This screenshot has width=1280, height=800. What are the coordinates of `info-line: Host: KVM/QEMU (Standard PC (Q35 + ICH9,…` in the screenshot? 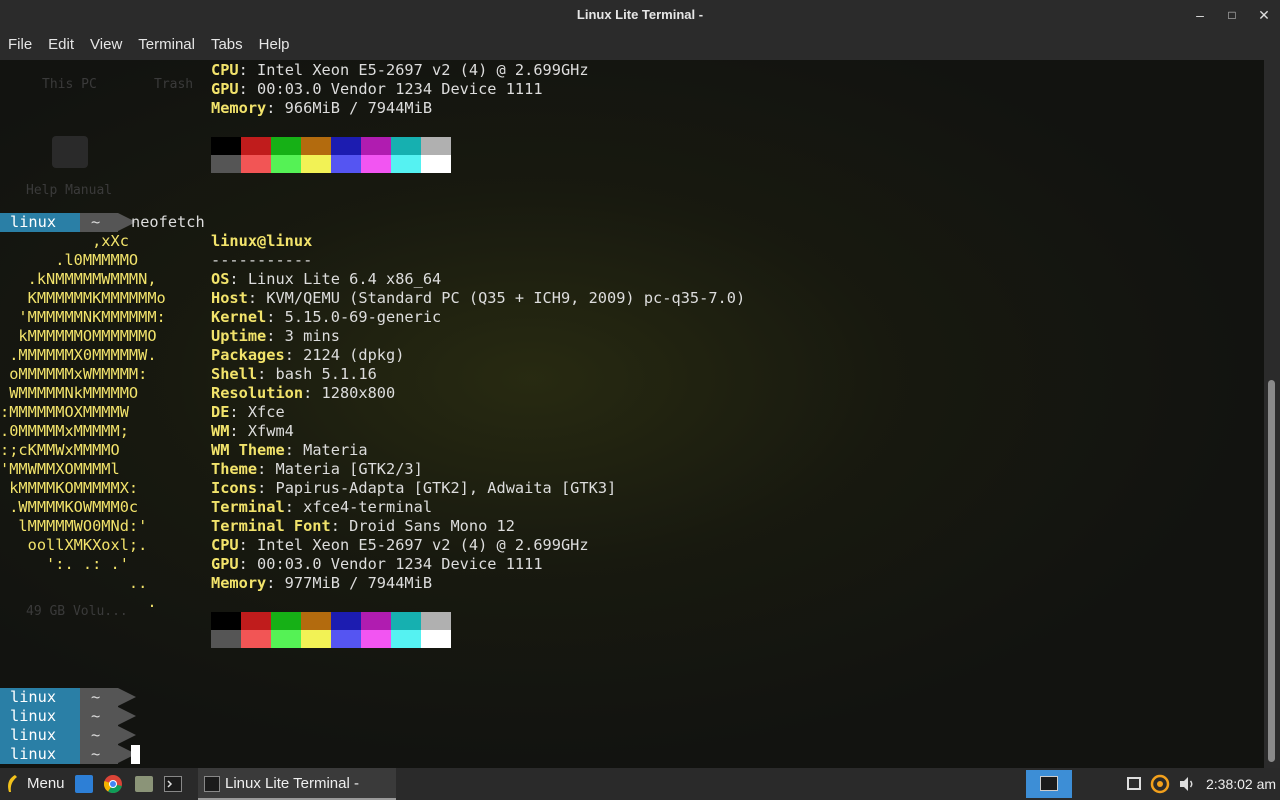 It's located at (478, 298).